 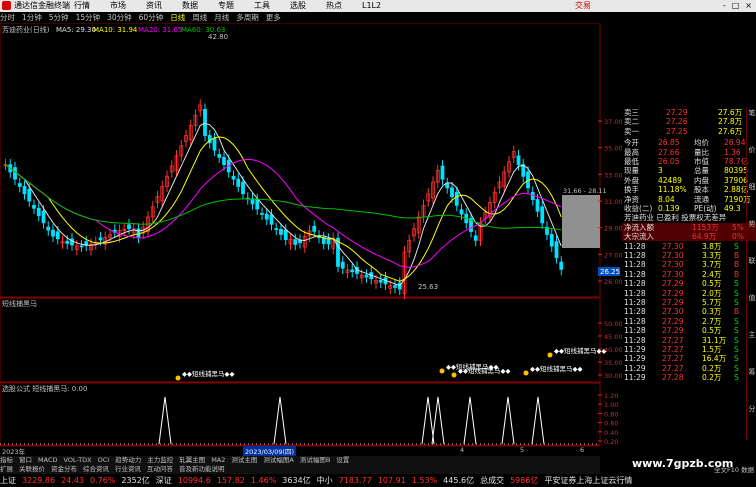 What do you see at coordinates (736, 6) in the screenshot?
I see `maximize-button: □` at bounding box center [736, 6].